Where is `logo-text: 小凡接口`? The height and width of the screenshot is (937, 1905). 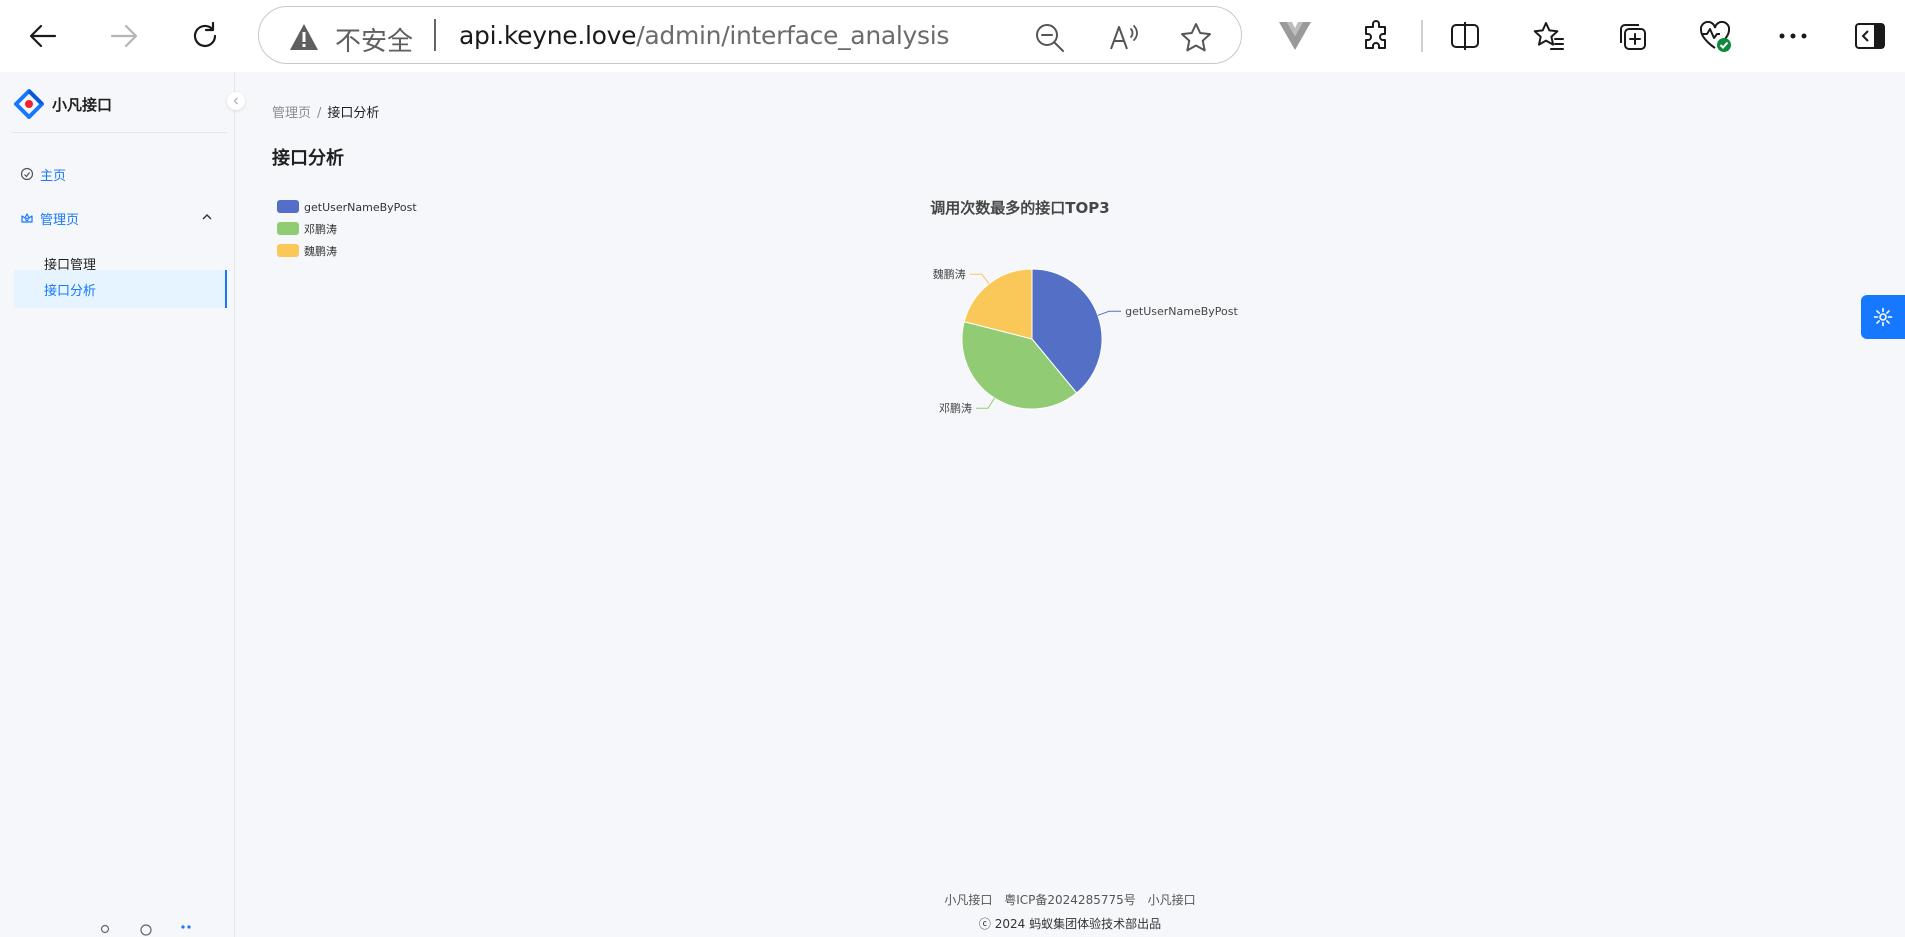
logo-text: 小凡接口 is located at coordinates (82, 104).